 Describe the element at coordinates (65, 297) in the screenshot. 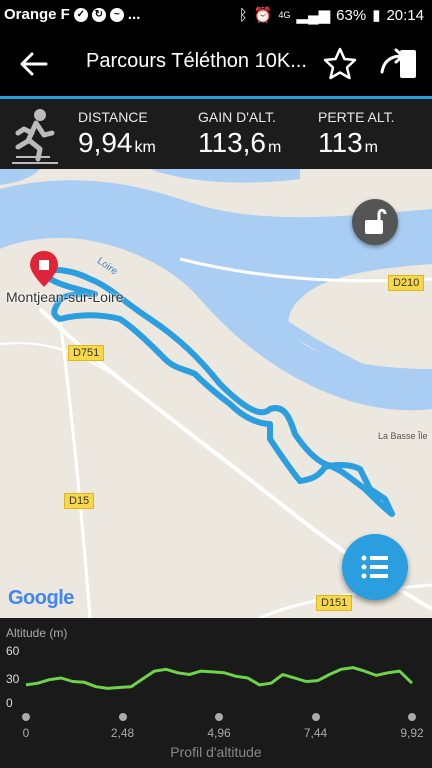

I see `town-label: Montjean-sur-Loire` at that location.